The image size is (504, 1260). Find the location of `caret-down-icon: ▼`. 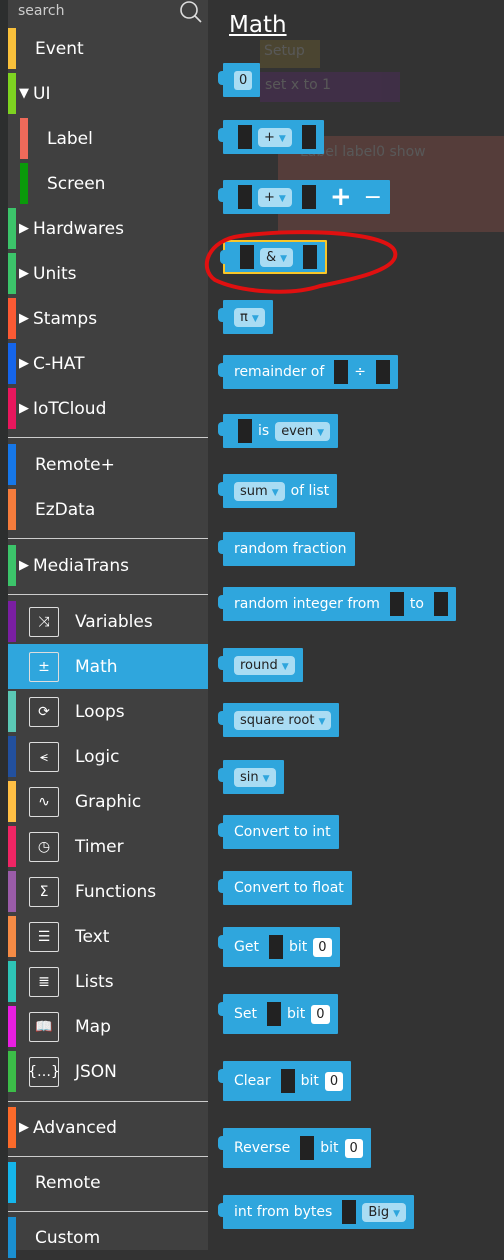

caret-down-icon: ▼ is located at coordinates (24, 93).